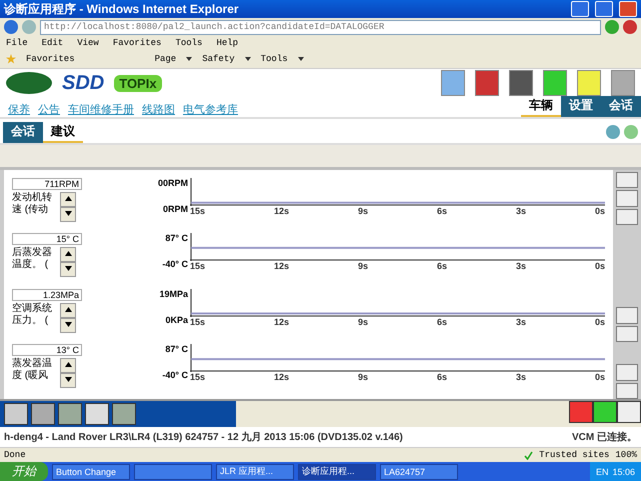 The height and width of the screenshot is (481, 641). Describe the element at coordinates (203, 437) in the screenshot. I see `session-status: h-deng4 - Land Rover LR3\LR4 (L319) 624757 - 12 九月 2013 15:06 (DVD135.02 v.146)` at that location.